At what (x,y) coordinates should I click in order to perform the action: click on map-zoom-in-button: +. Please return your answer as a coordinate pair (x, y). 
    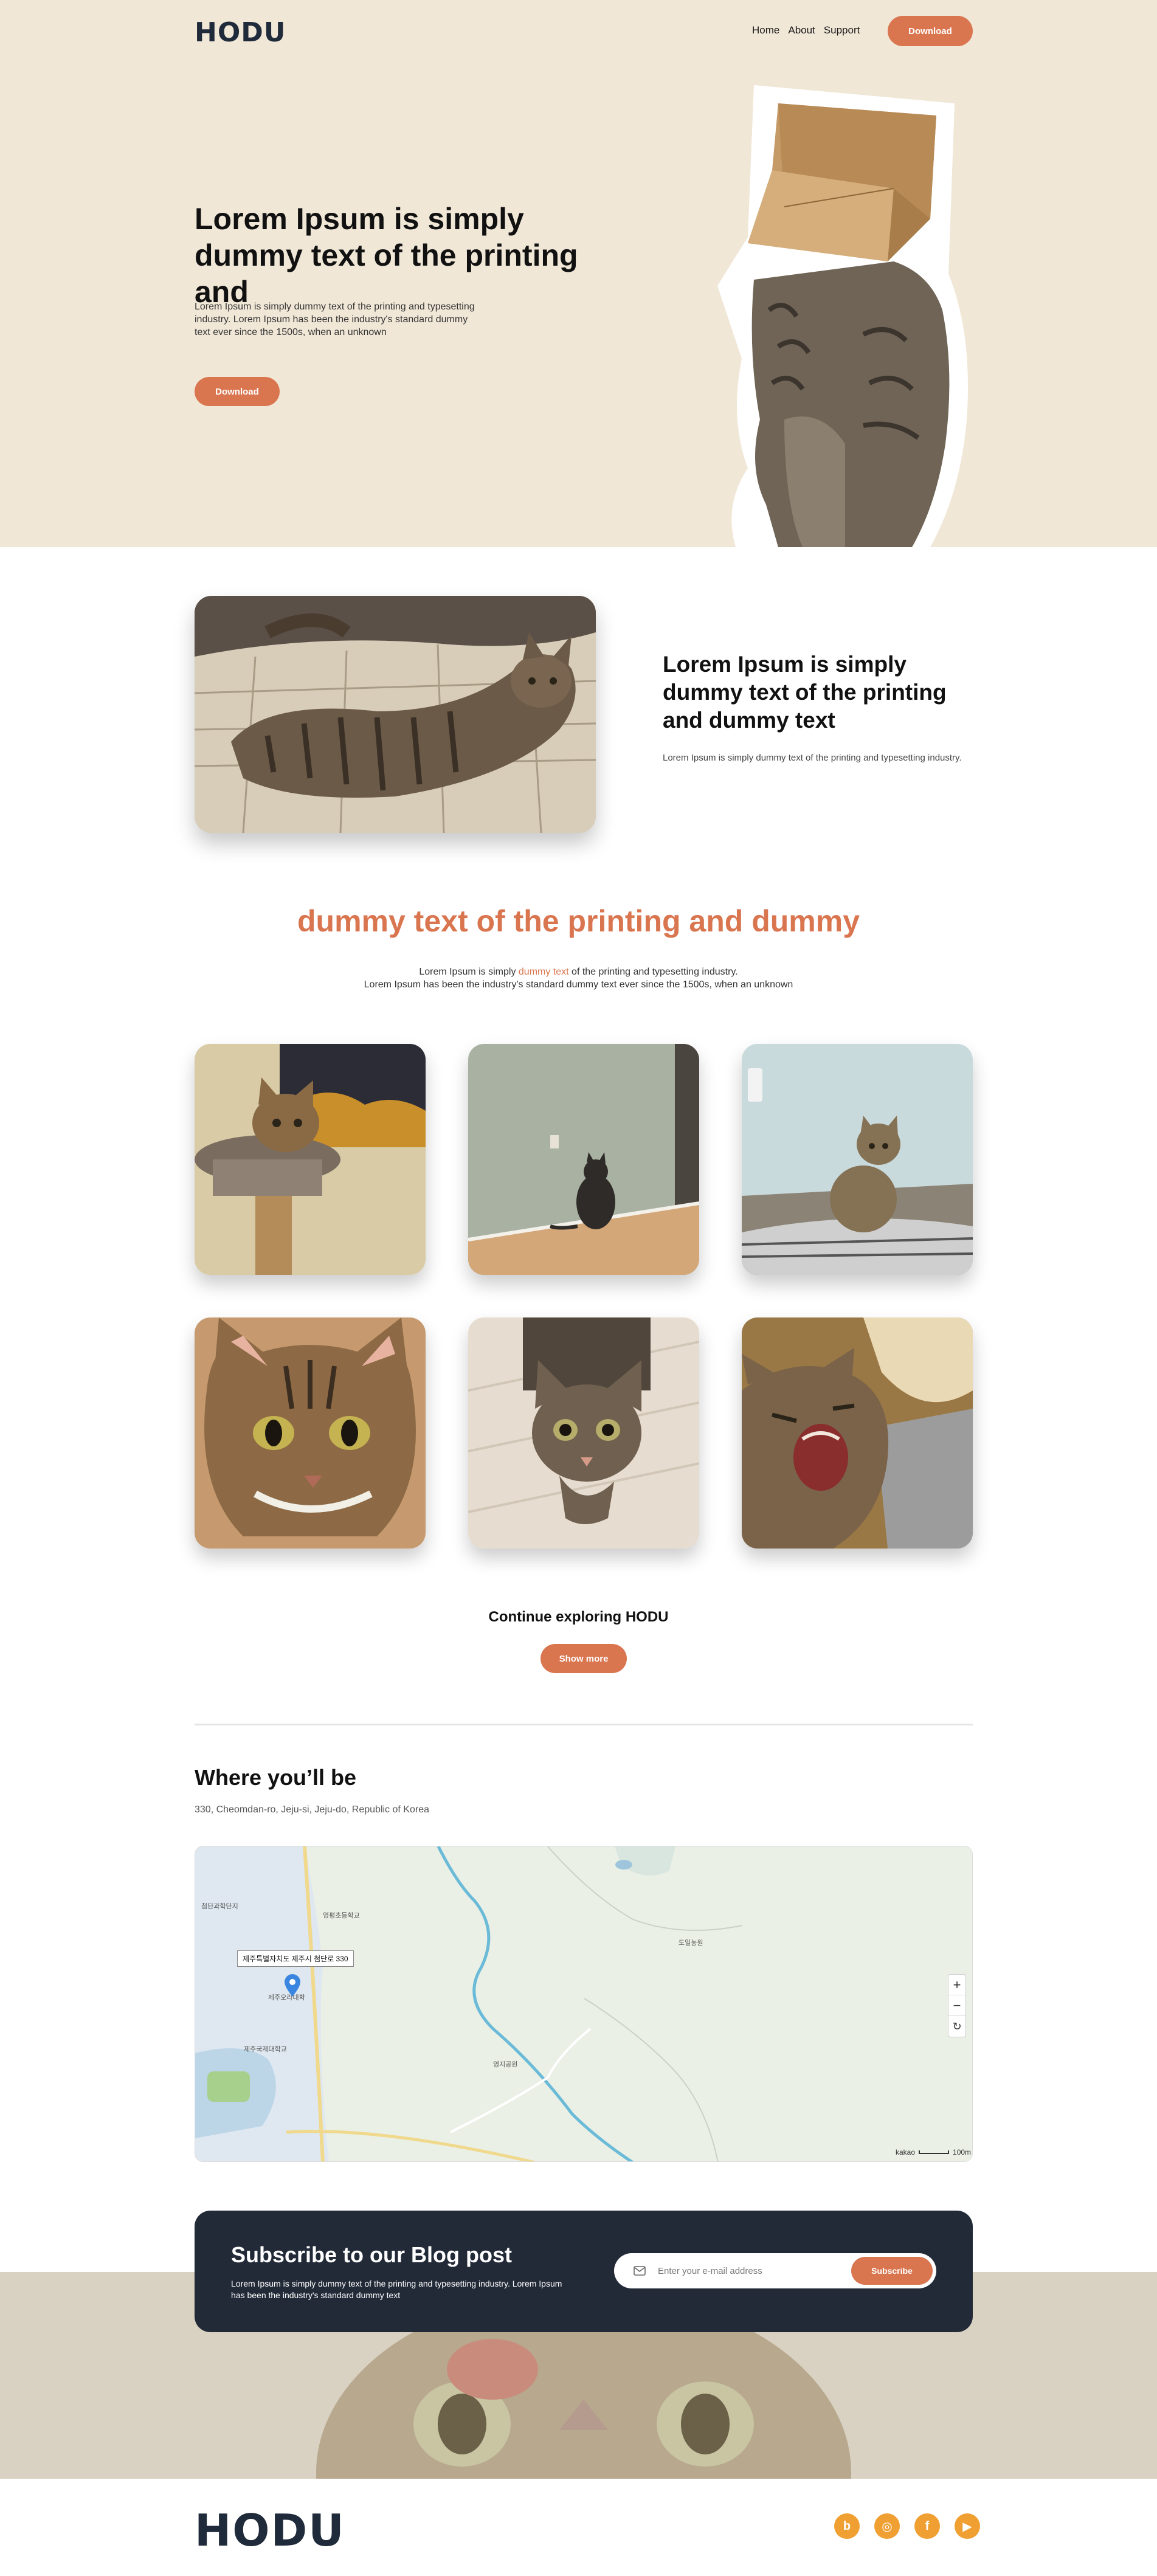
    Looking at the image, I should click on (956, 1985).